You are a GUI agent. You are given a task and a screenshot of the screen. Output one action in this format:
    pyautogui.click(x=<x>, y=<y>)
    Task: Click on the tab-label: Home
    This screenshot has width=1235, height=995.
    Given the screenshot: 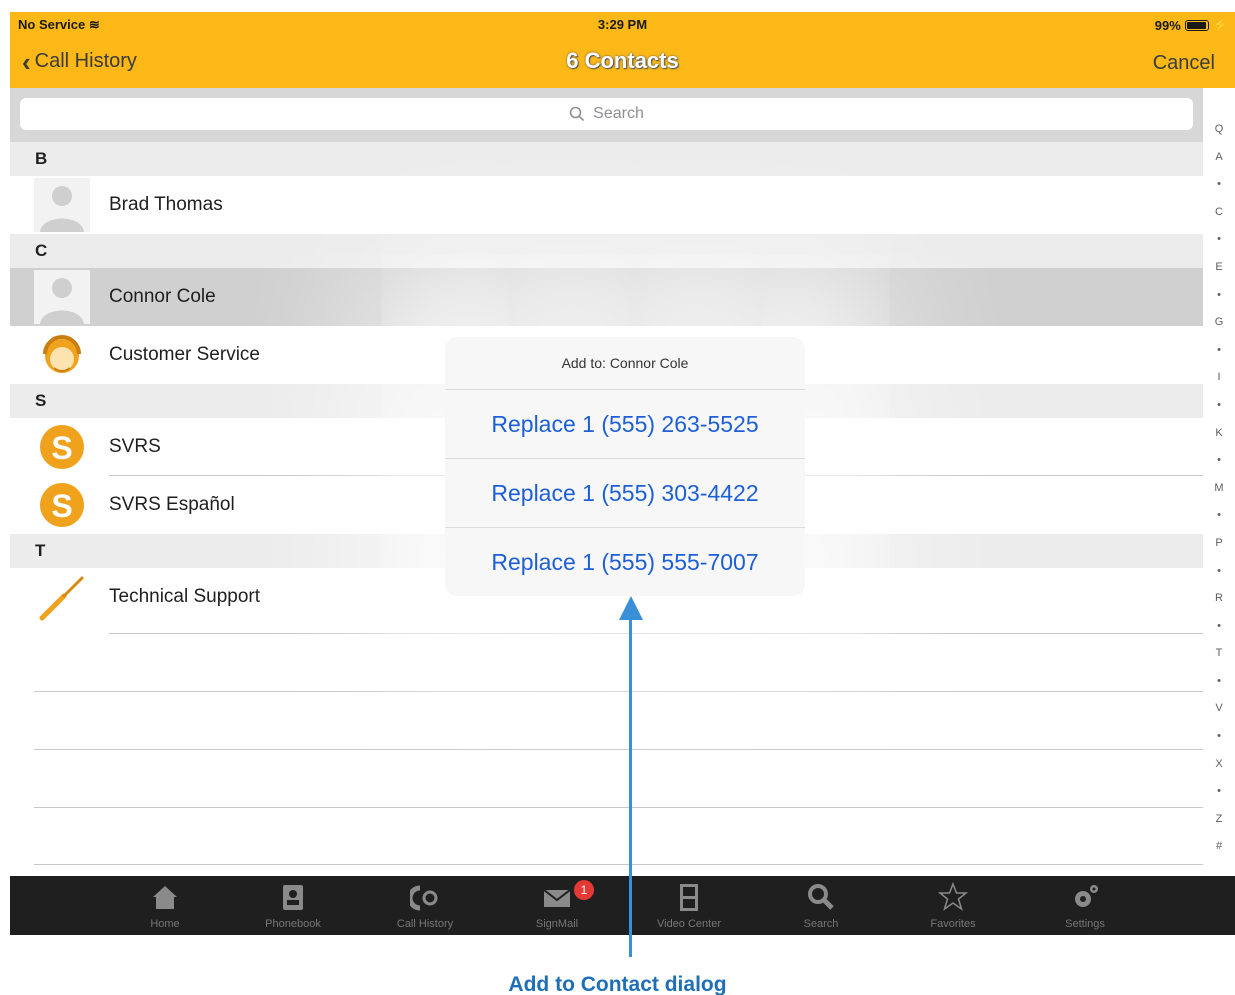 What is the action you would take?
    pyautogui.click(x=165, y=924)
    